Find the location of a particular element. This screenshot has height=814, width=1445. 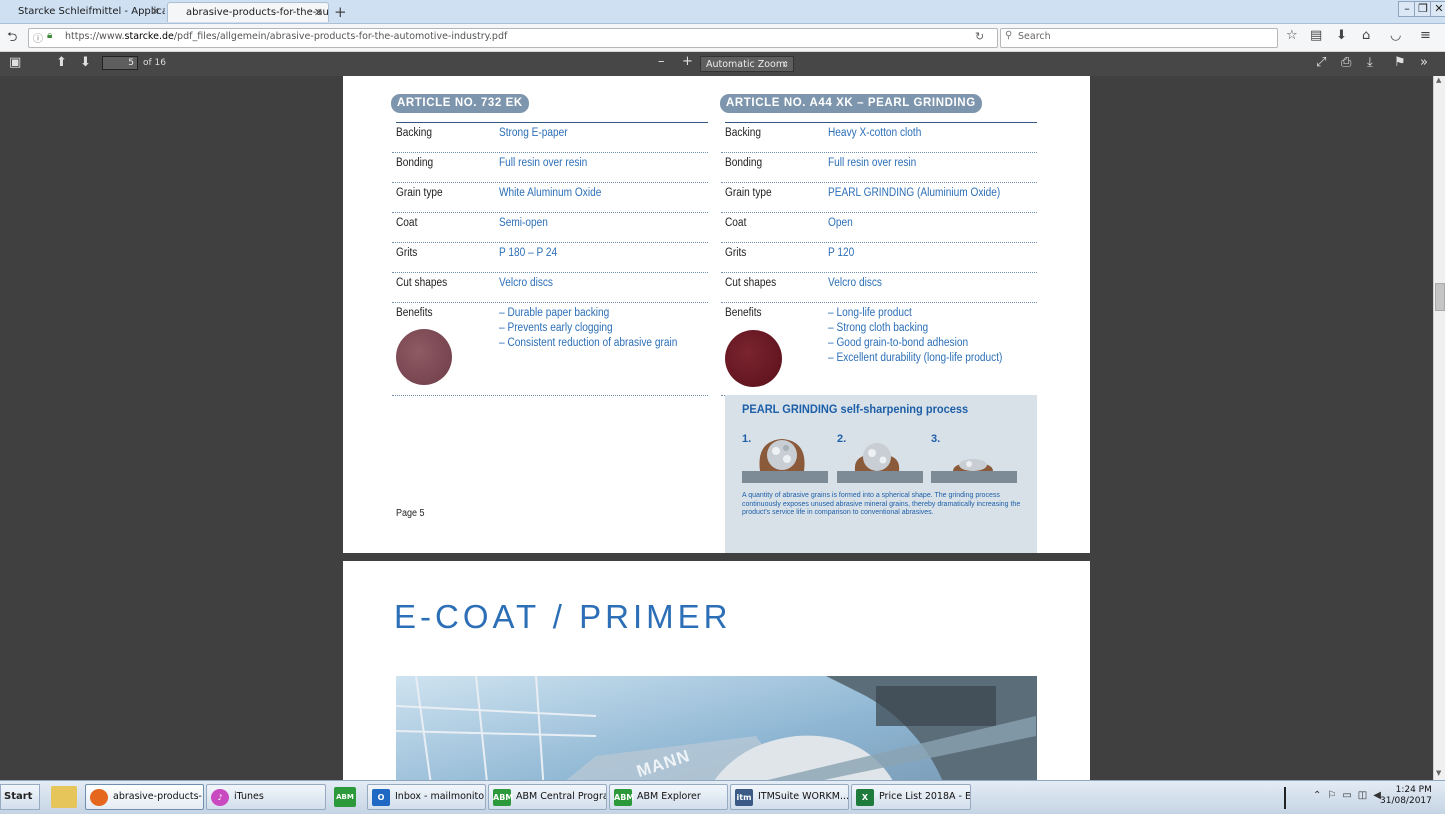

tab-pdf-active: abrasive-products-for-the-autom ✕ is located at coordinates (248, 12).